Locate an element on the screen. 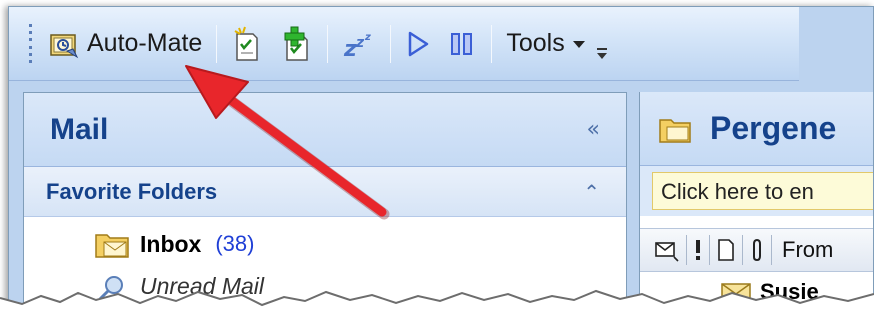 This screenshot has height=331, width=874. pause-button is located at coordinates (462, 44).